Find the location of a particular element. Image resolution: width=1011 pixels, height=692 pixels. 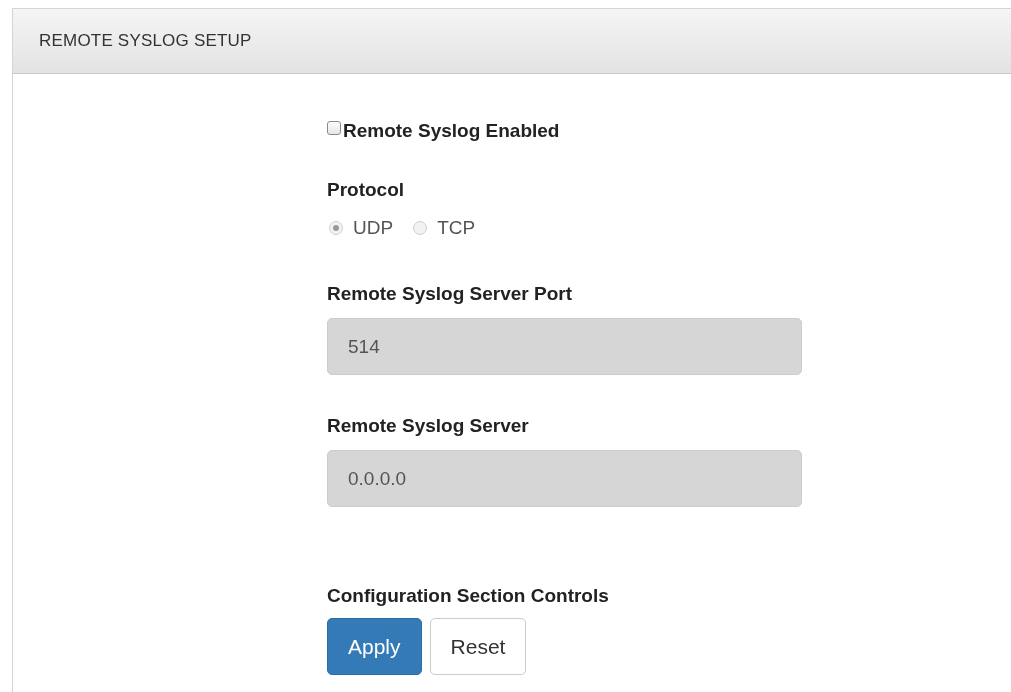

checkbox-label: Remote Syslog Enabled is located at coordinates (451, 131).